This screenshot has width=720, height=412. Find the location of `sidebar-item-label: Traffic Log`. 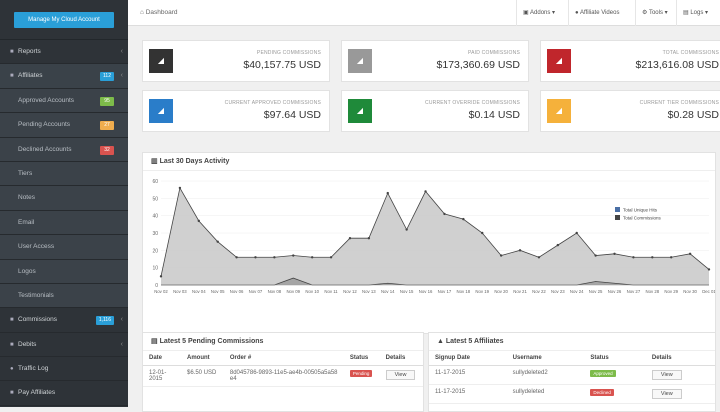

sidebar-item-label: Traffic Log is located at coordinates (33, 369).